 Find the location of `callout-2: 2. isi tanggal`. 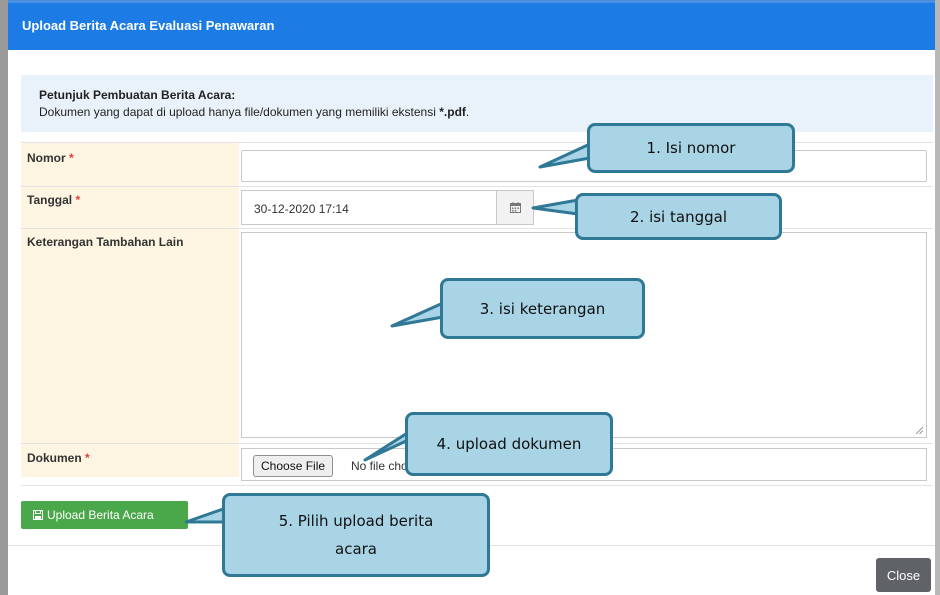

callout-2: 2. isi tanggal is located at coordinates (678, 216).